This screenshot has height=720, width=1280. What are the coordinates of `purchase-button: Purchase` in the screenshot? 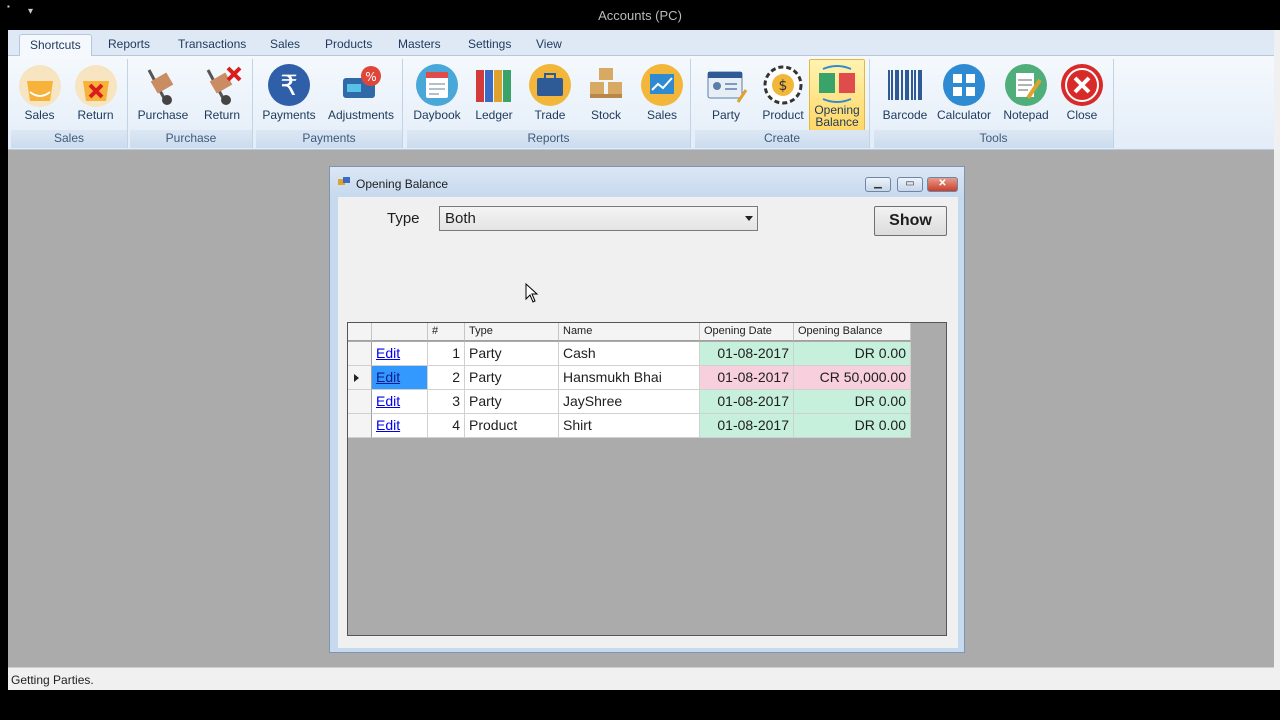 It's located at (163, 94).